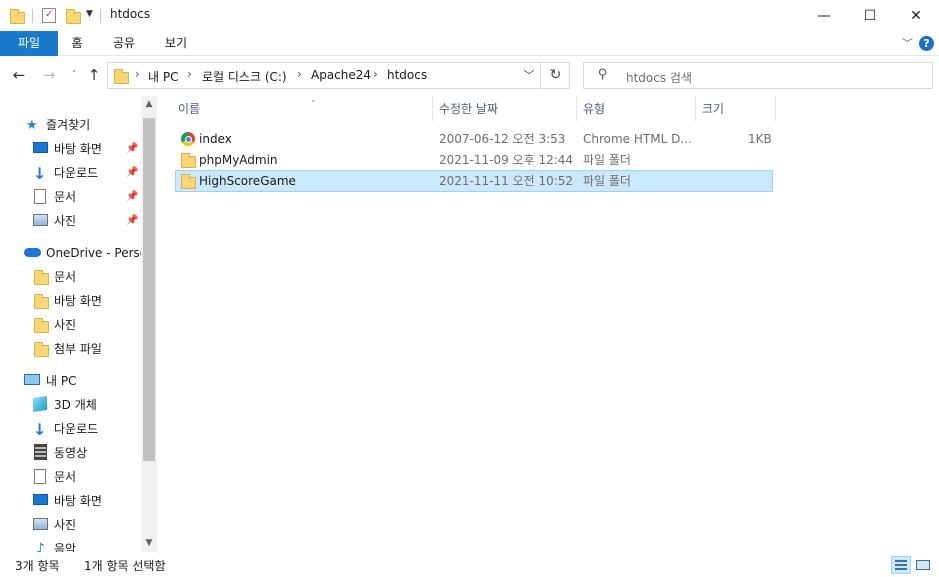 This screenshot has width=939, height=577. I want to click on search-icon: ⚲, so click(603, 74).